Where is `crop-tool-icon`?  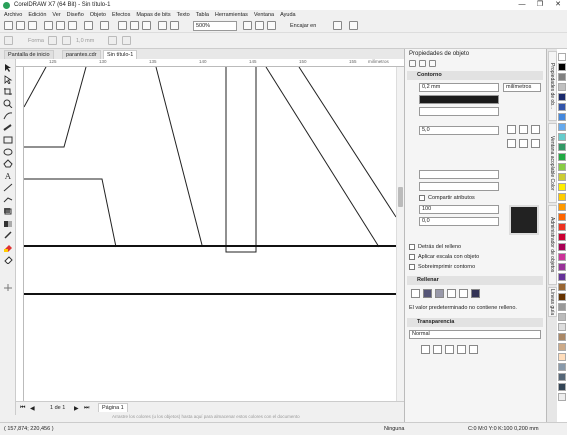 crop-tool-icon is located at coordinates (8, 91).